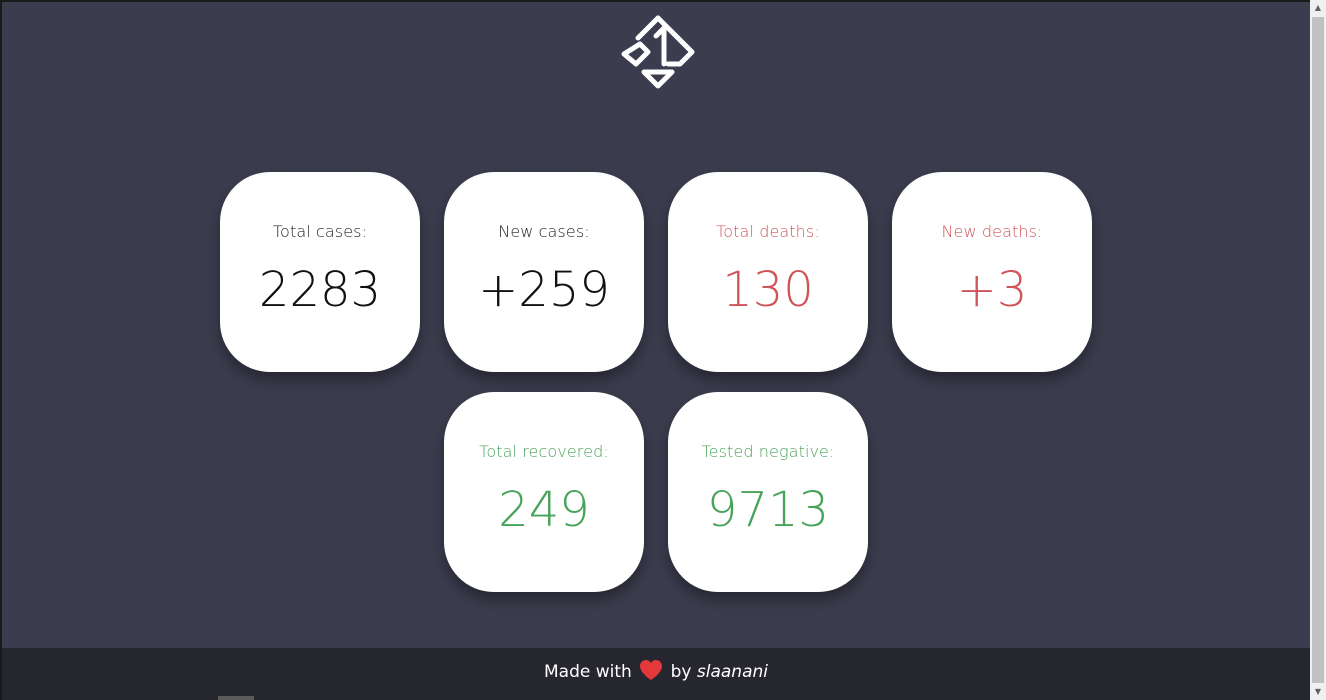  Describe the element at coordinates (544, 510) in the screenshot. I see `total-recovered-value: 249` at that location.